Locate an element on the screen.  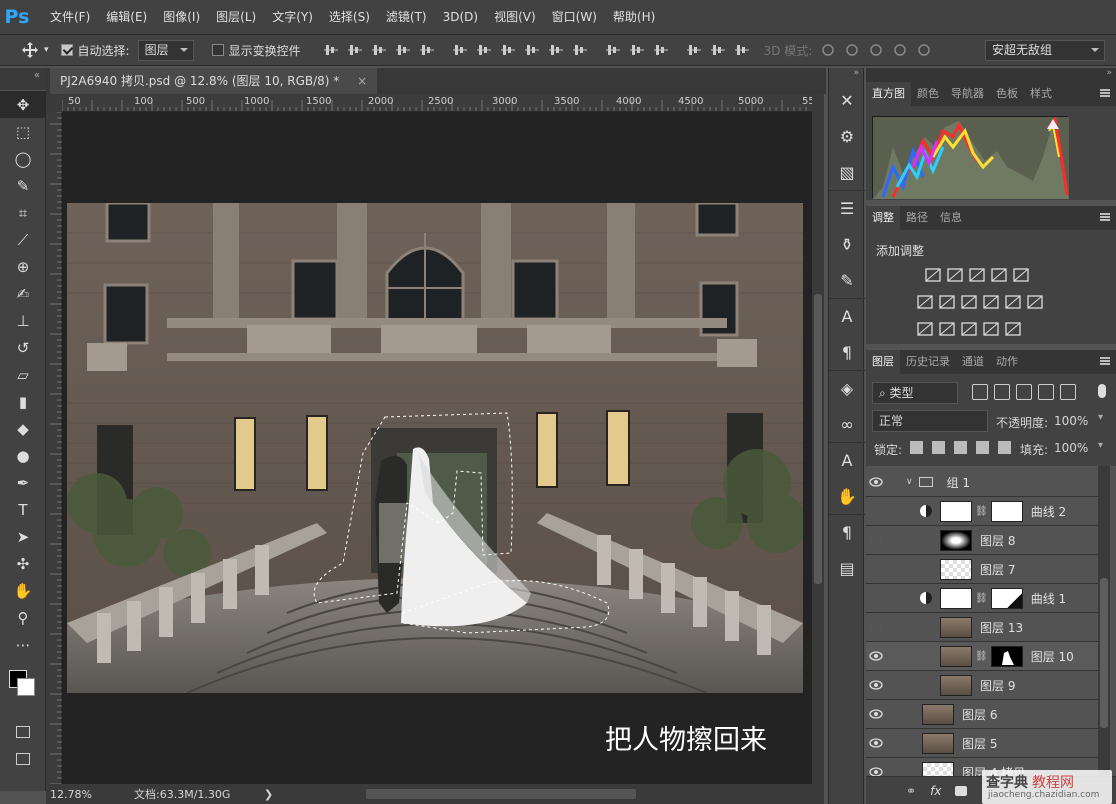
history-brush-tool: ↺ is located at coordinates (23, 347).